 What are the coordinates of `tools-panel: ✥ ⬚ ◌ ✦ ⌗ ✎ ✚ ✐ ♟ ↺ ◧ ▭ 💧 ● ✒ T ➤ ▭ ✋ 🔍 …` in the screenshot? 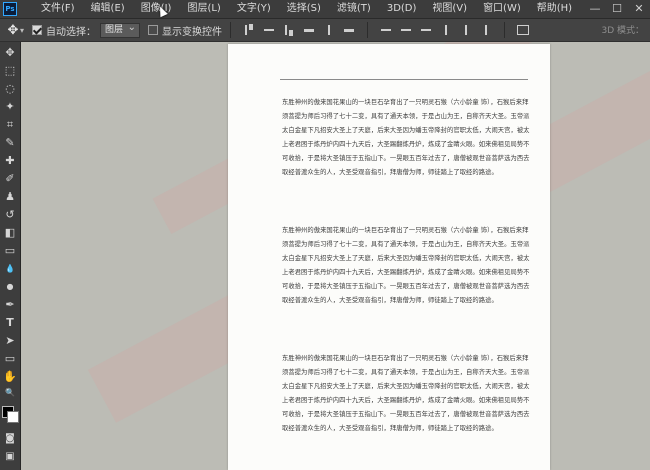 It's located at (10, 256).